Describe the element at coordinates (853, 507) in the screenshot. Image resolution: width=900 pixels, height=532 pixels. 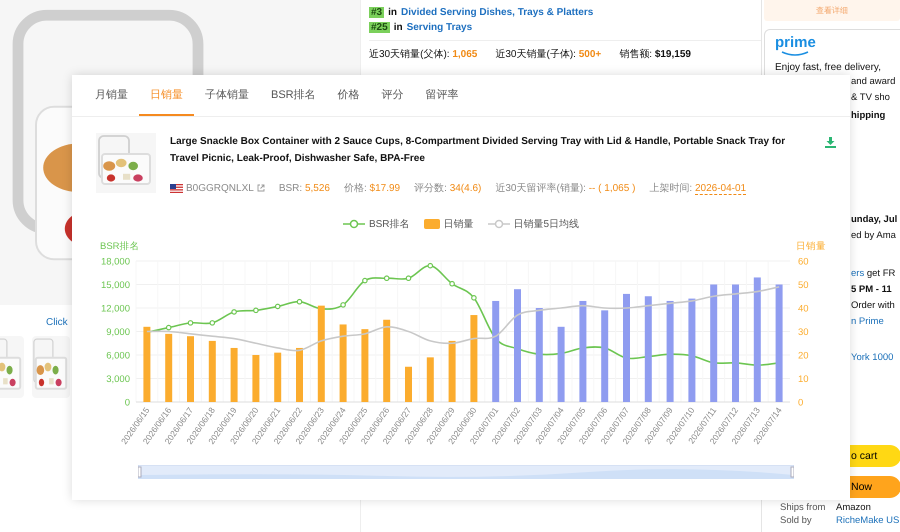
I see `seller-value: Amazon` at that location.